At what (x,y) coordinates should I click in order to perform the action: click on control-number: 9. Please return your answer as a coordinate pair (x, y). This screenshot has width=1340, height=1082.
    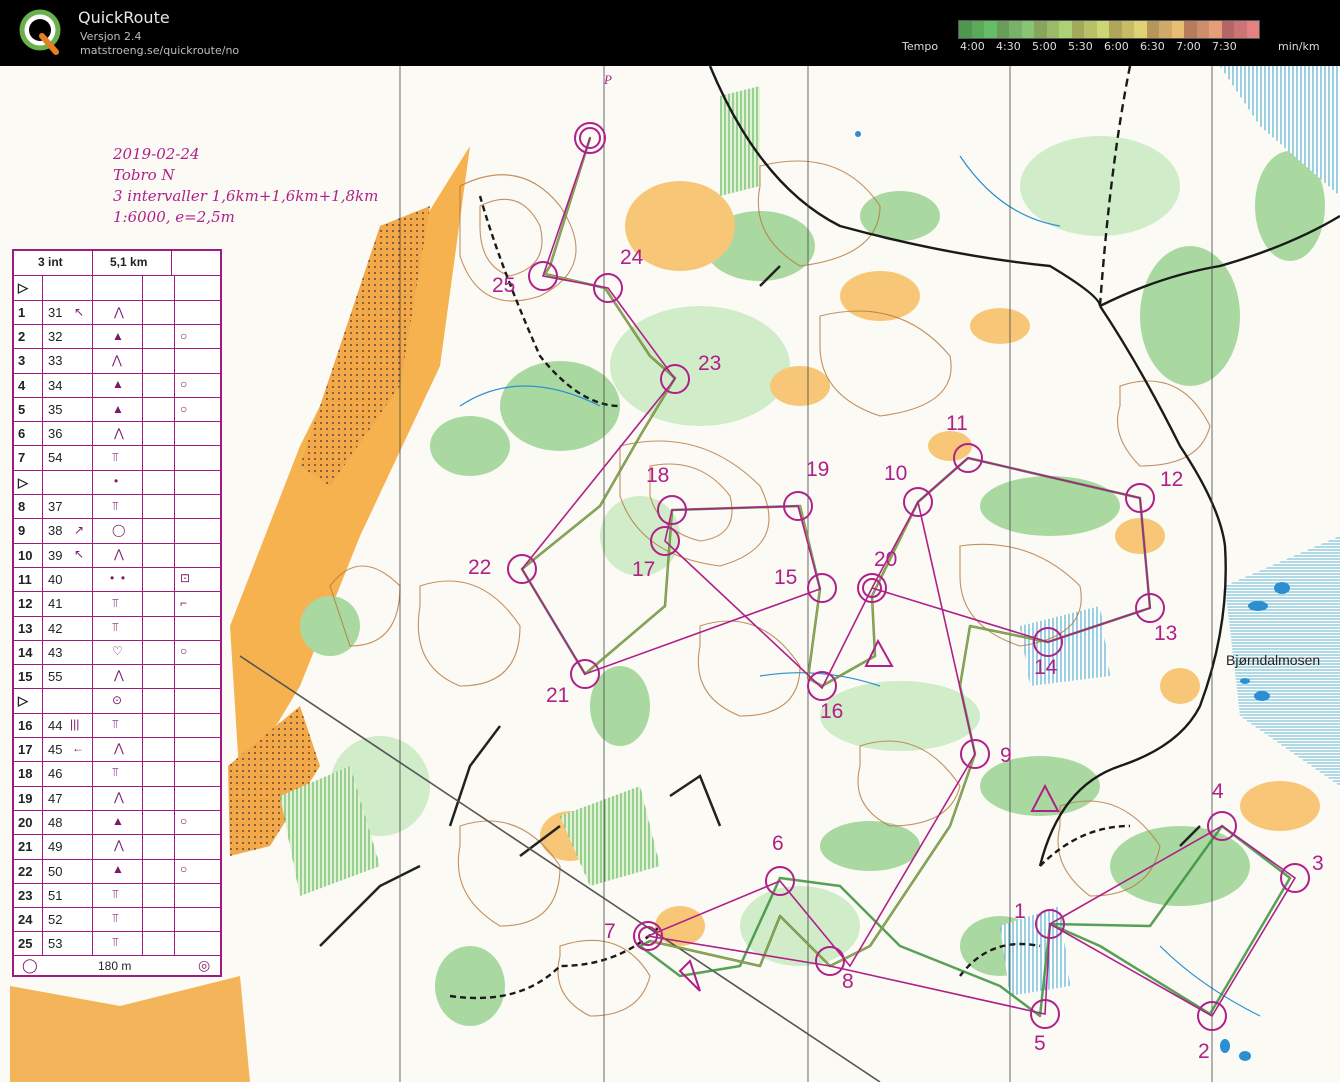
    Looking at the image, I should click on (1006, 755).